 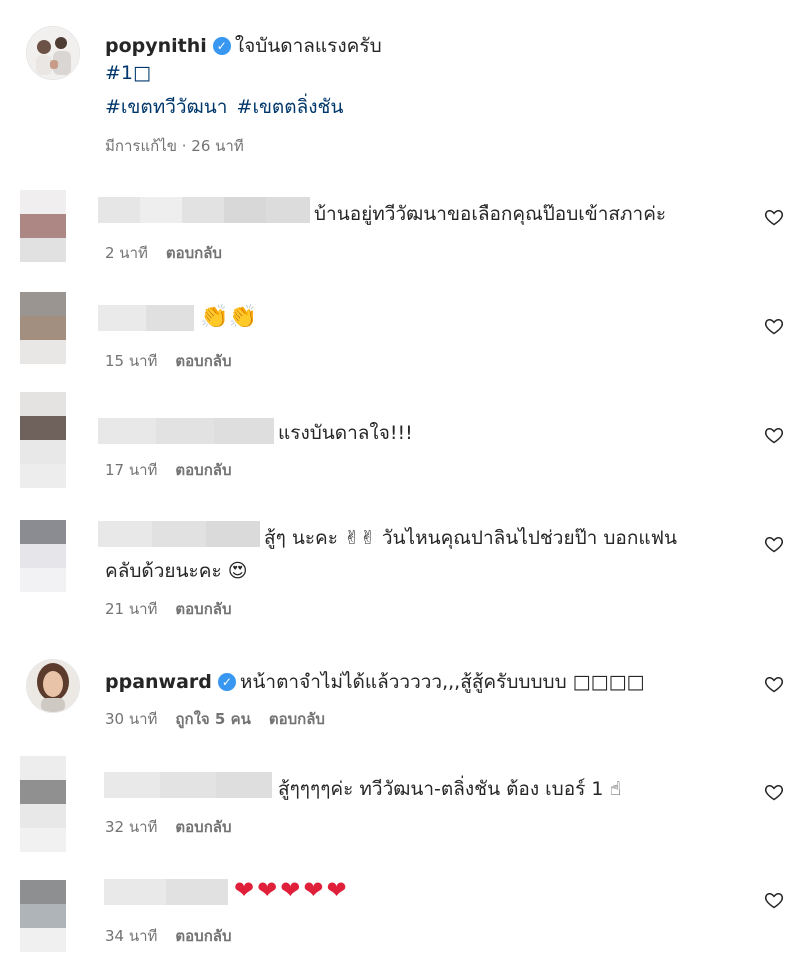 I want to click on commenter-username: ppanward, so click(x=158, y=682).